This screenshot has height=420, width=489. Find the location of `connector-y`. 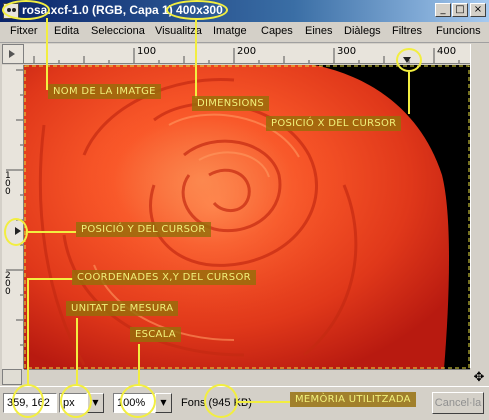

connector-y is located at coordinates (52, 232).